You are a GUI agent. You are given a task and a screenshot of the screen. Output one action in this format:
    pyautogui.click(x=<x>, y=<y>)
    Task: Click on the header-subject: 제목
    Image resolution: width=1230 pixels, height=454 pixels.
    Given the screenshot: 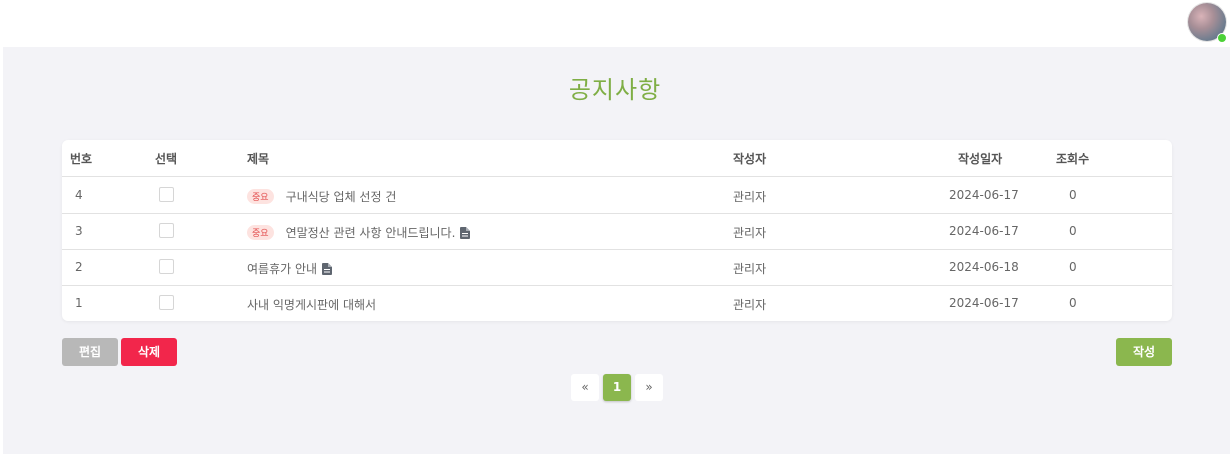 What is the action you would take?
    pyautogui.click(x=258, y=159)
    